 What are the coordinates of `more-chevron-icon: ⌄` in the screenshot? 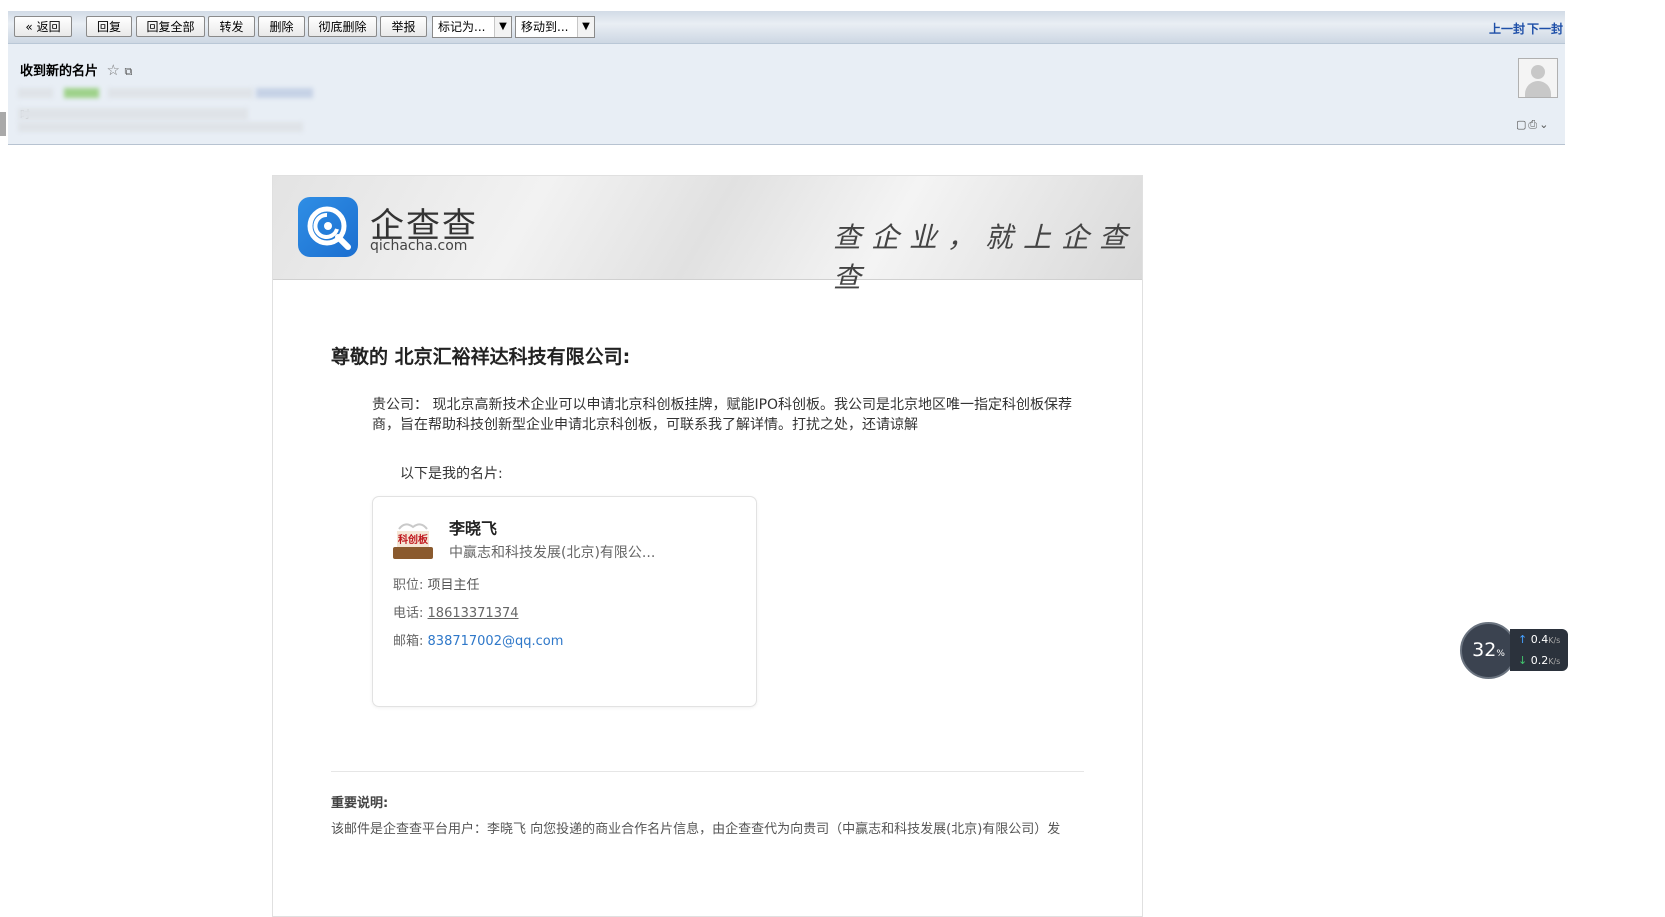 It's located at (1544, 124).